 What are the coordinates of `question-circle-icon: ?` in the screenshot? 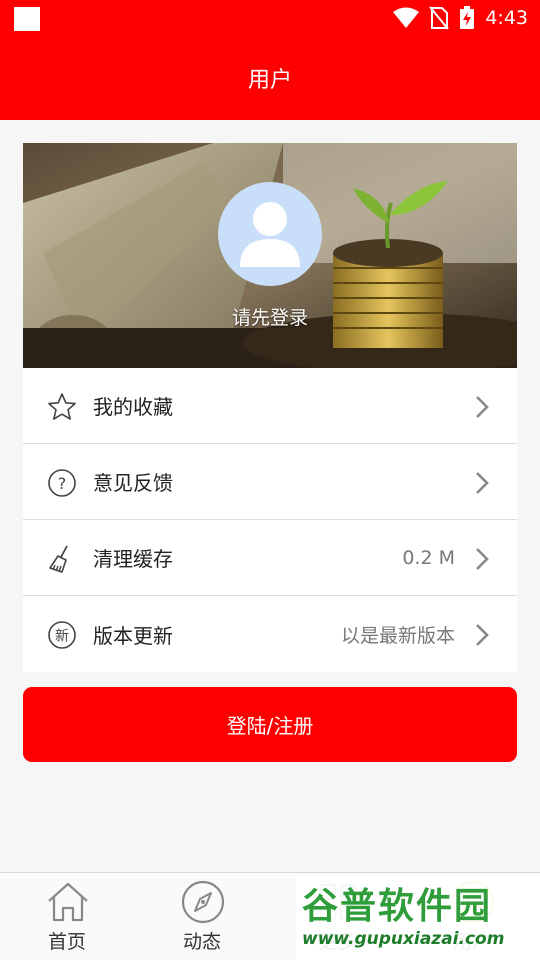 It's located at (62, 483).